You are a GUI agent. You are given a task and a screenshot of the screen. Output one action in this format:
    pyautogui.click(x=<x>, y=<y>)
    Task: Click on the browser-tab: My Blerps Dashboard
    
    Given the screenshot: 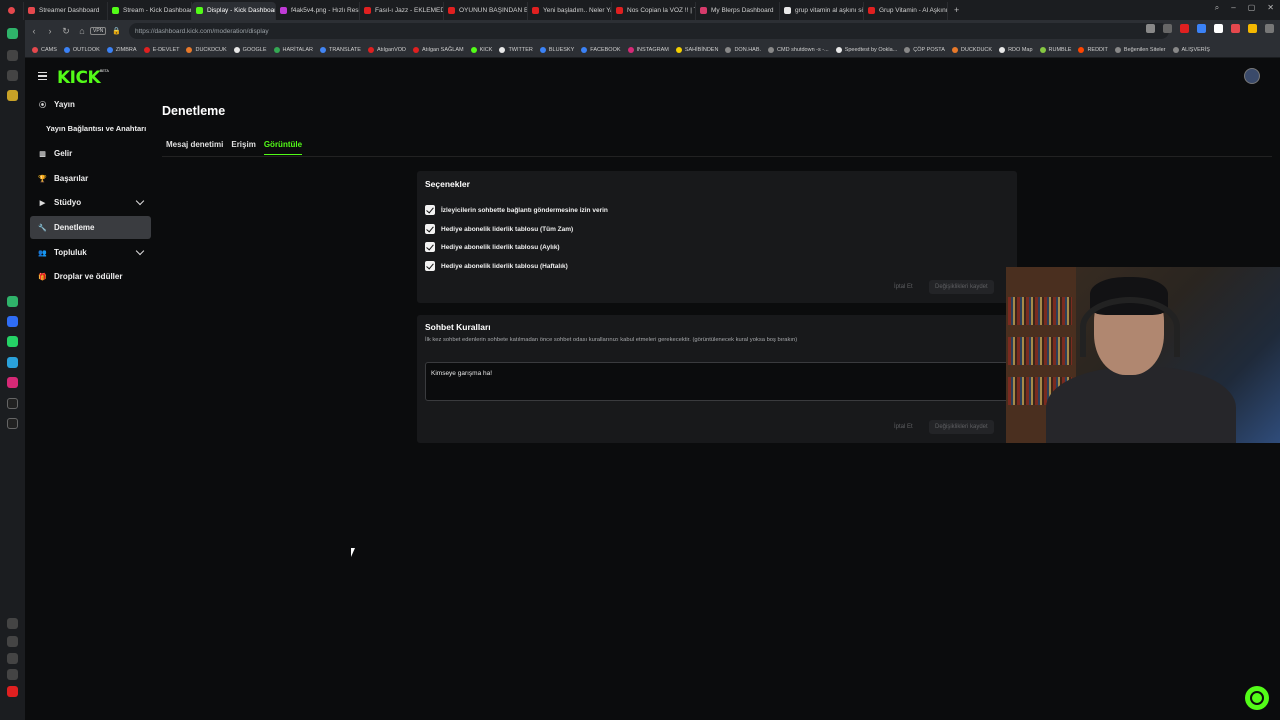 What is the action you would take?
    pyautogui.click(x=738, y=10)
    